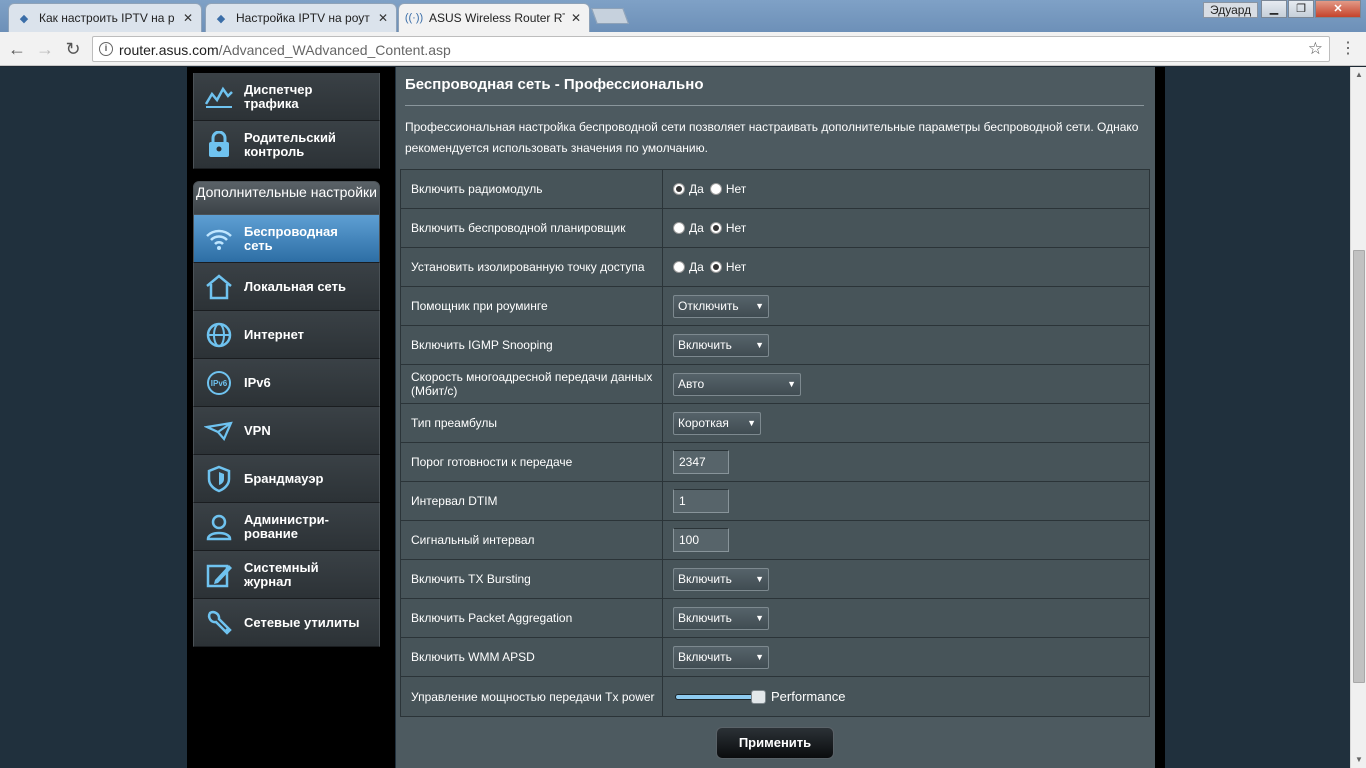 The height and width of the screenshot is (768, 1366). Describe the element at coordinates (219, 383) in the screenshot. I see `svg-text: IPv6` at that location.